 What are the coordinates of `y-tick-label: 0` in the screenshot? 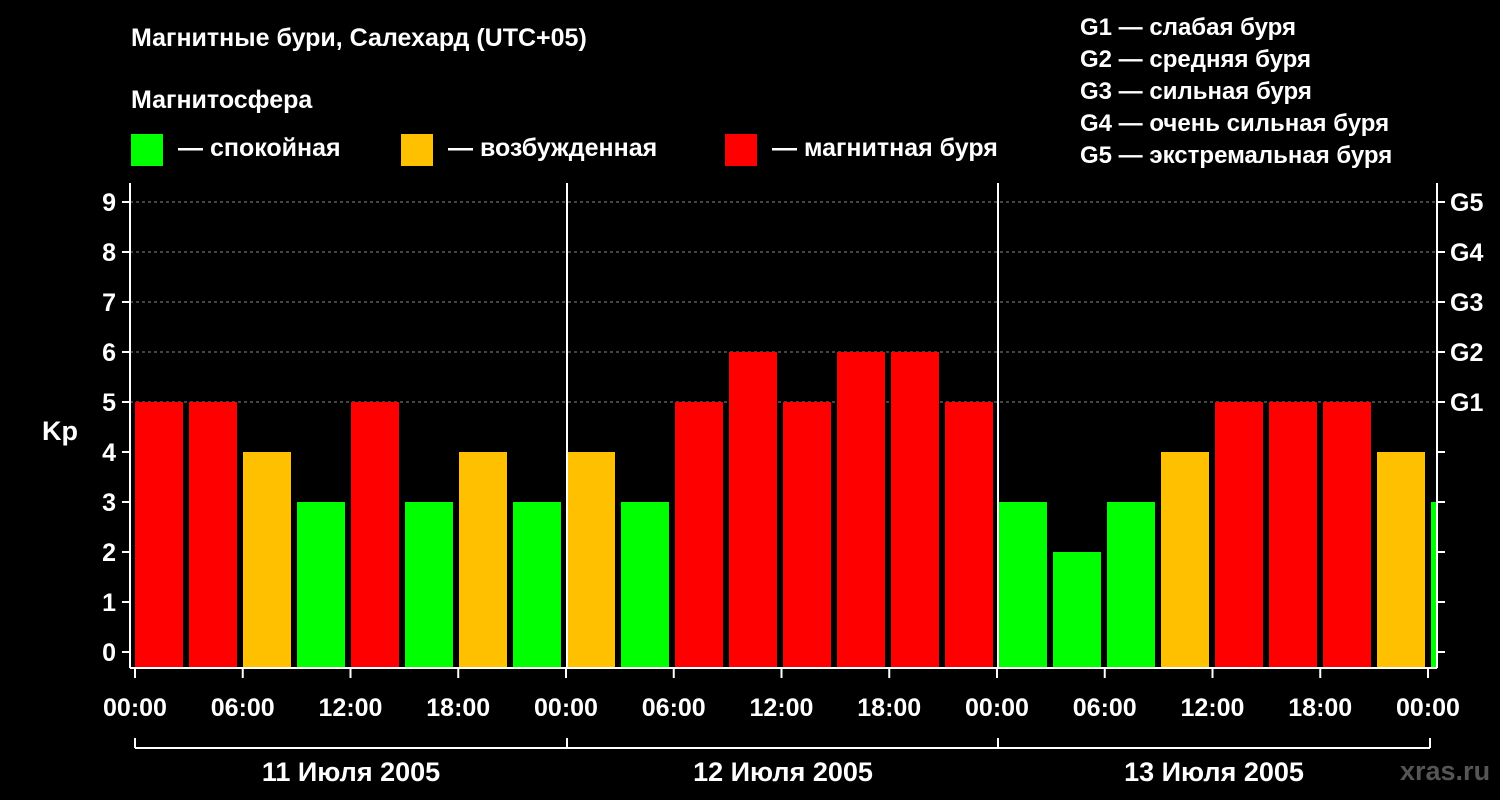 It's located at (109, 653).